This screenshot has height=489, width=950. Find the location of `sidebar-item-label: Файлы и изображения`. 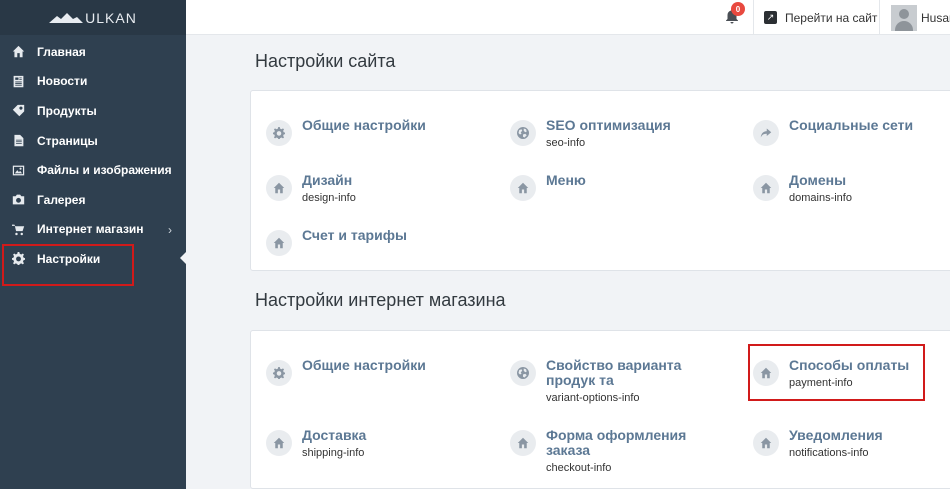

sidebar-item-label: Файлы и изображения is located at coordinates (104, 170).